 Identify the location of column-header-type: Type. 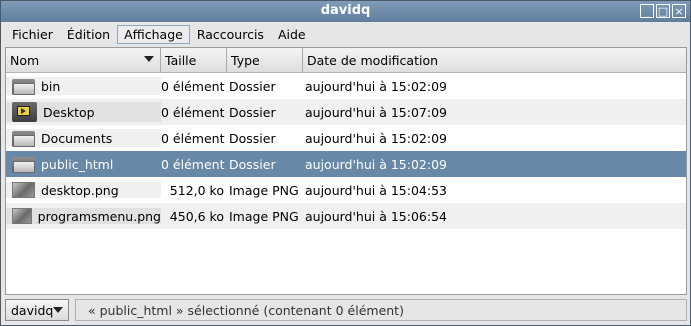
(265, 60).